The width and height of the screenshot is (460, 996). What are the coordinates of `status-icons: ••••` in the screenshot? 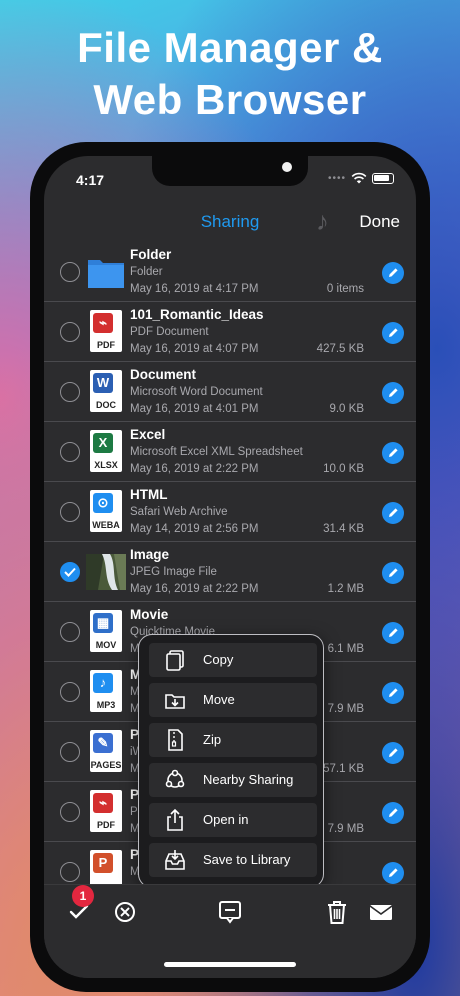 It's located at (361, 178).